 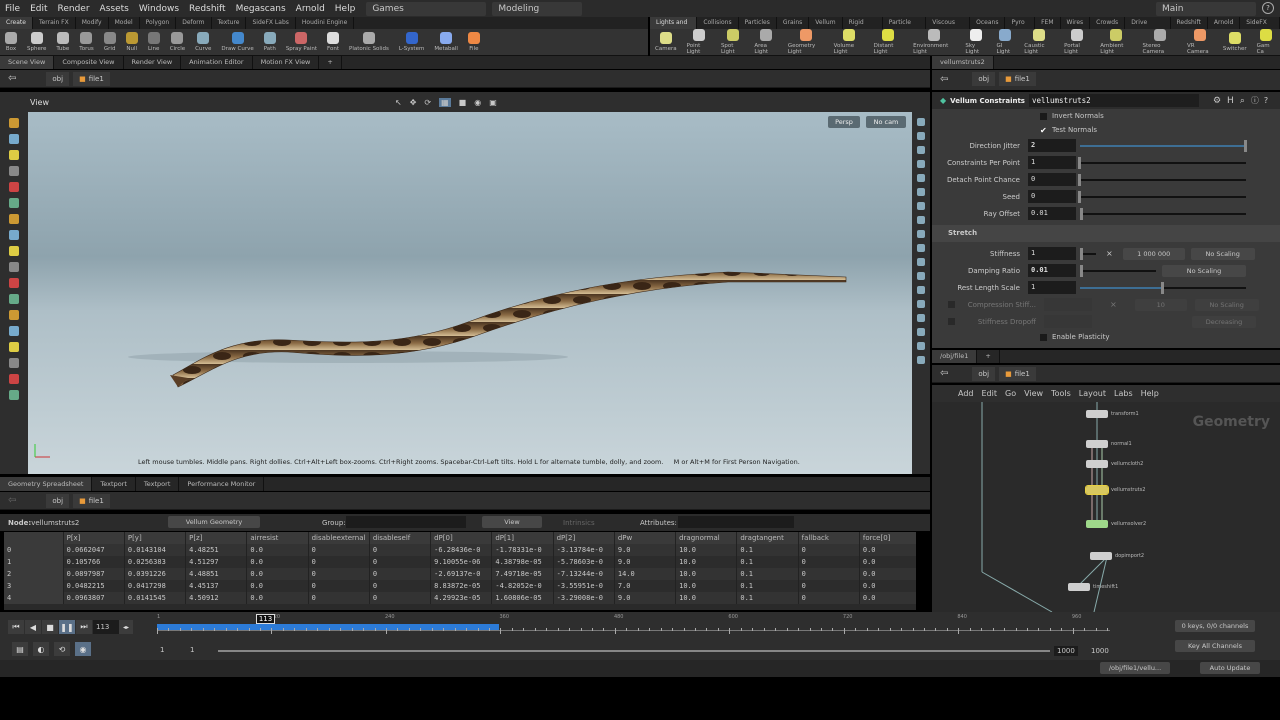 What do you see at coordinates (369, 42) in the screenshot?
I see `tool-platonic-solids: Platonic Solids` at bounding box center [369, 42].